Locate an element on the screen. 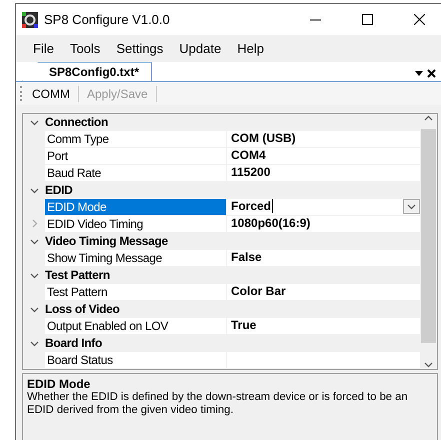 Image resolution: width=441 pixels, height=440 pixels. document-tab: SP8Config0.txt* is located at coordinates (87, 72).